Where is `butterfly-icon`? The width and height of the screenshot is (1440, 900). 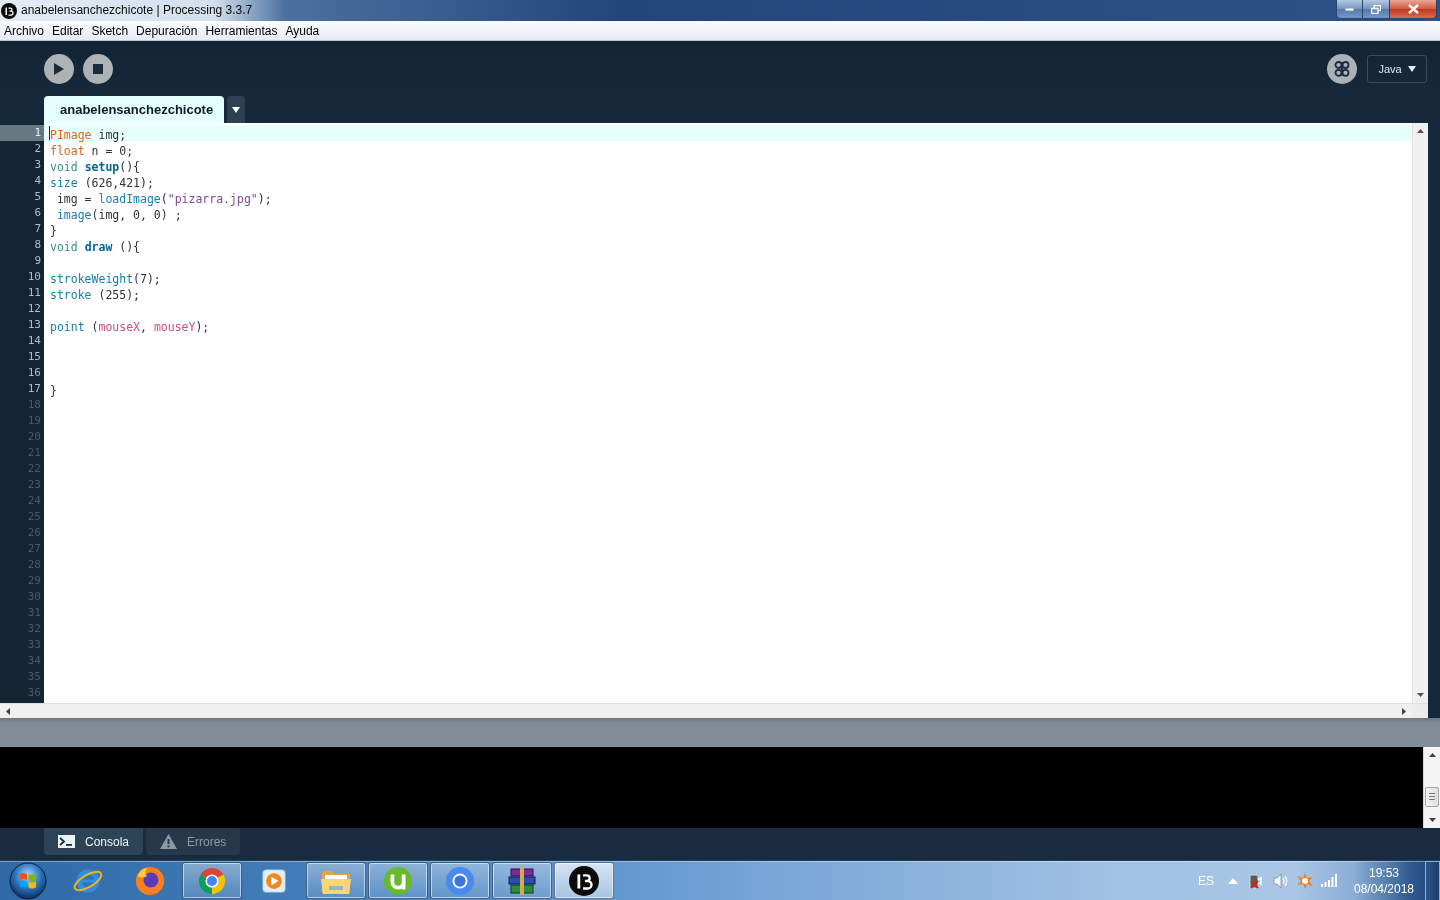 butterfly-icon is located at coordinates (1342, 68).